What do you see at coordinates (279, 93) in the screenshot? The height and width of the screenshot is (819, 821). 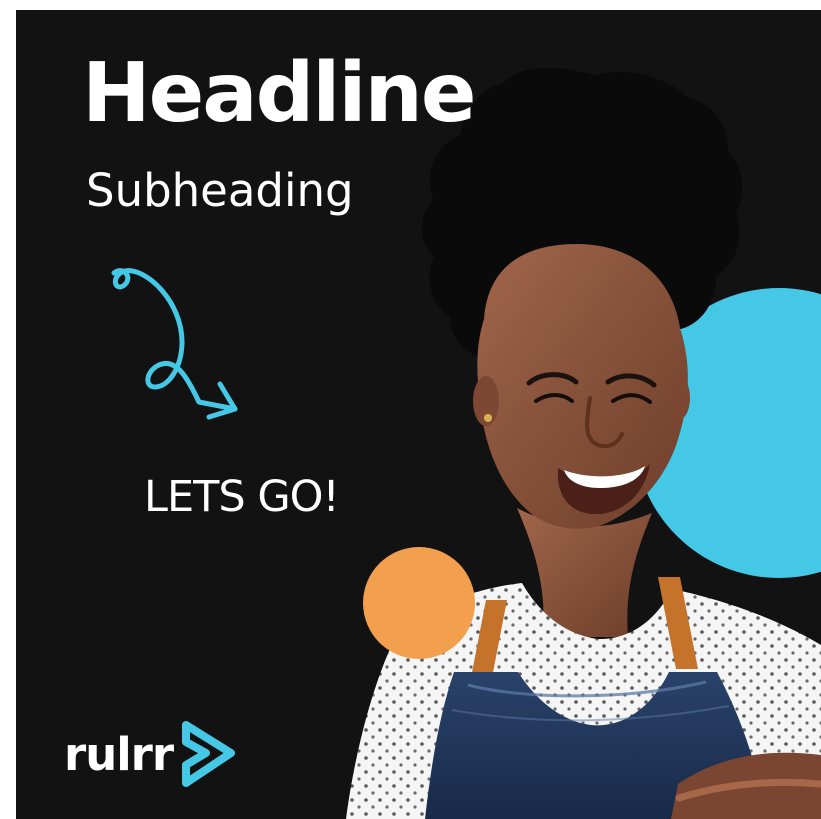 I see `headline: Headline` at bounding box center [279, 93].